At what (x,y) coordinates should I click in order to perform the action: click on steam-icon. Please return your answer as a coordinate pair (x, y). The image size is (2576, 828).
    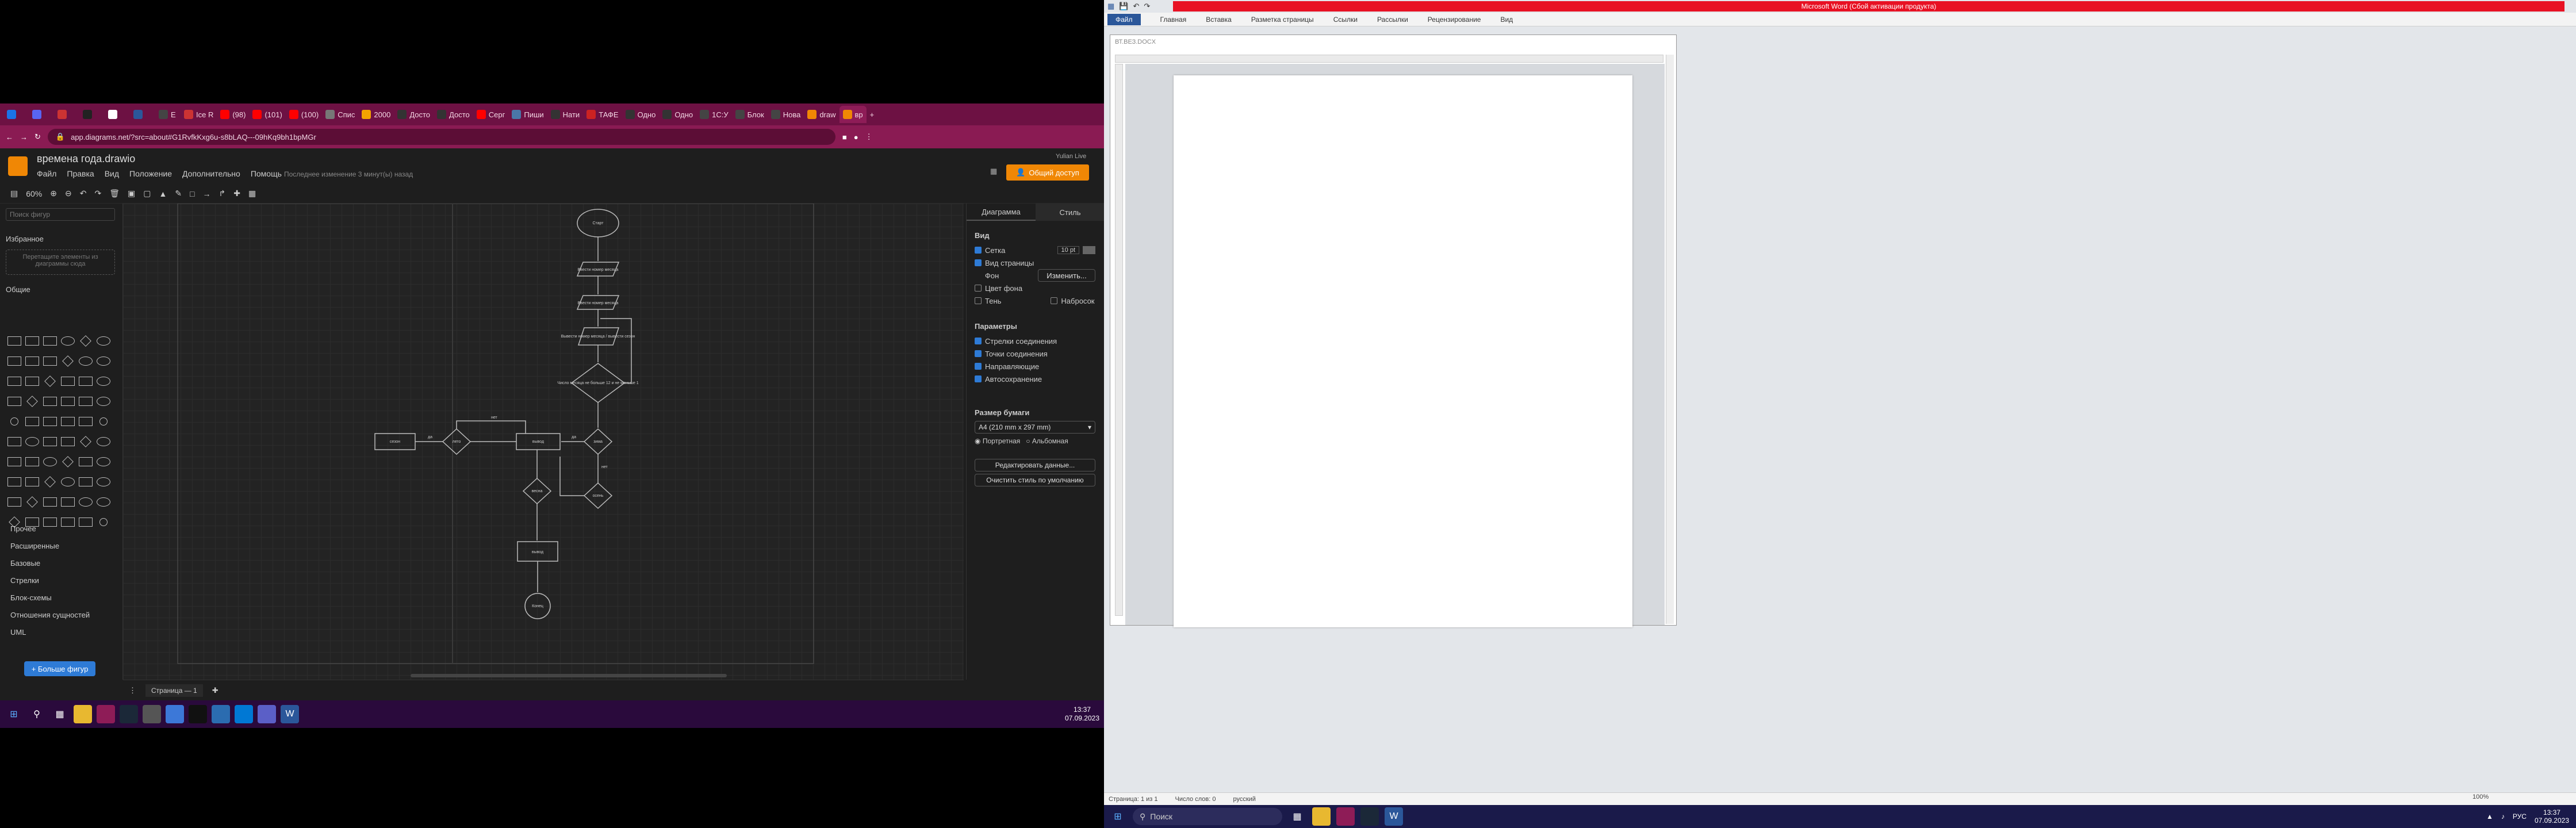
    Looking at the image, I should click on (1369, 816).